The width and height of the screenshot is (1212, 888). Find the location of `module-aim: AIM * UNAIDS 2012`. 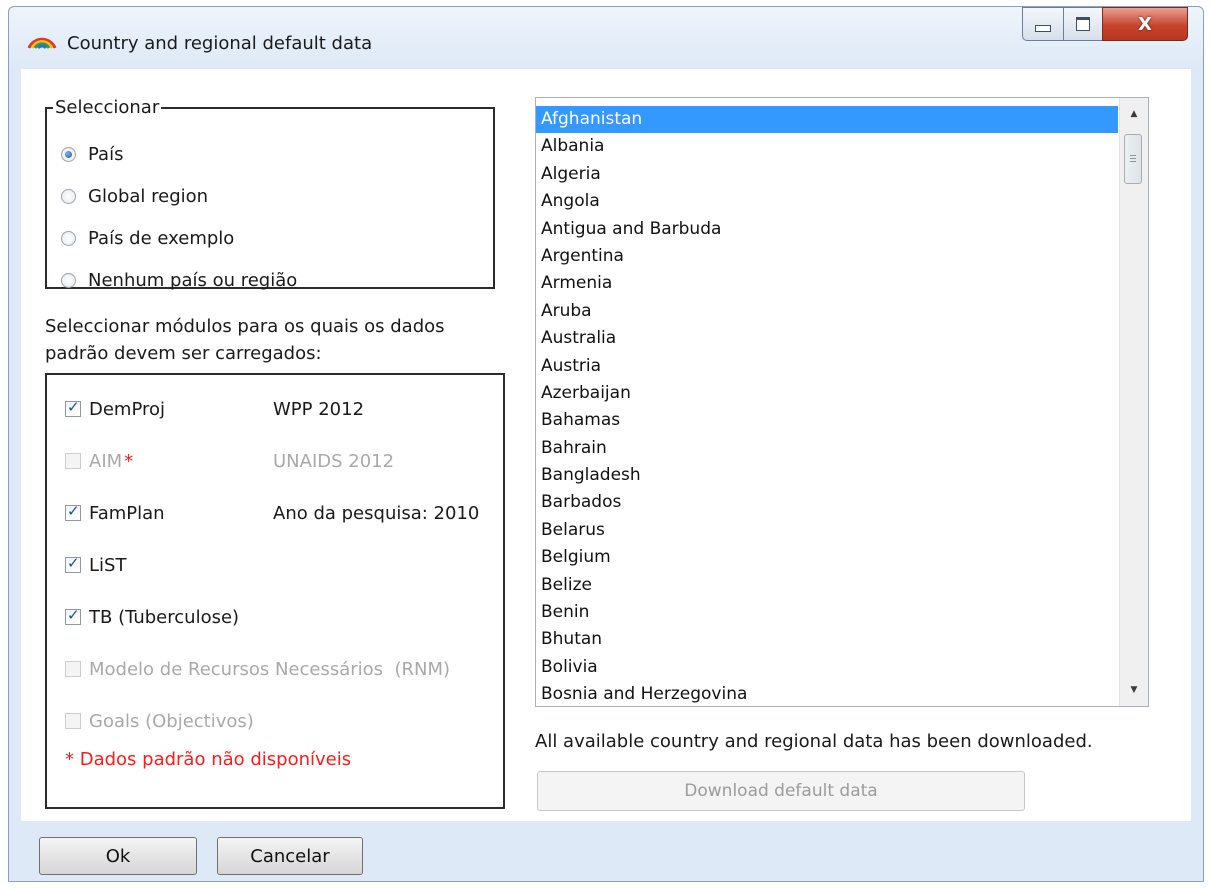

module-aim: AIM * UNAIDS 2012 is located at coordinates (280, 461).